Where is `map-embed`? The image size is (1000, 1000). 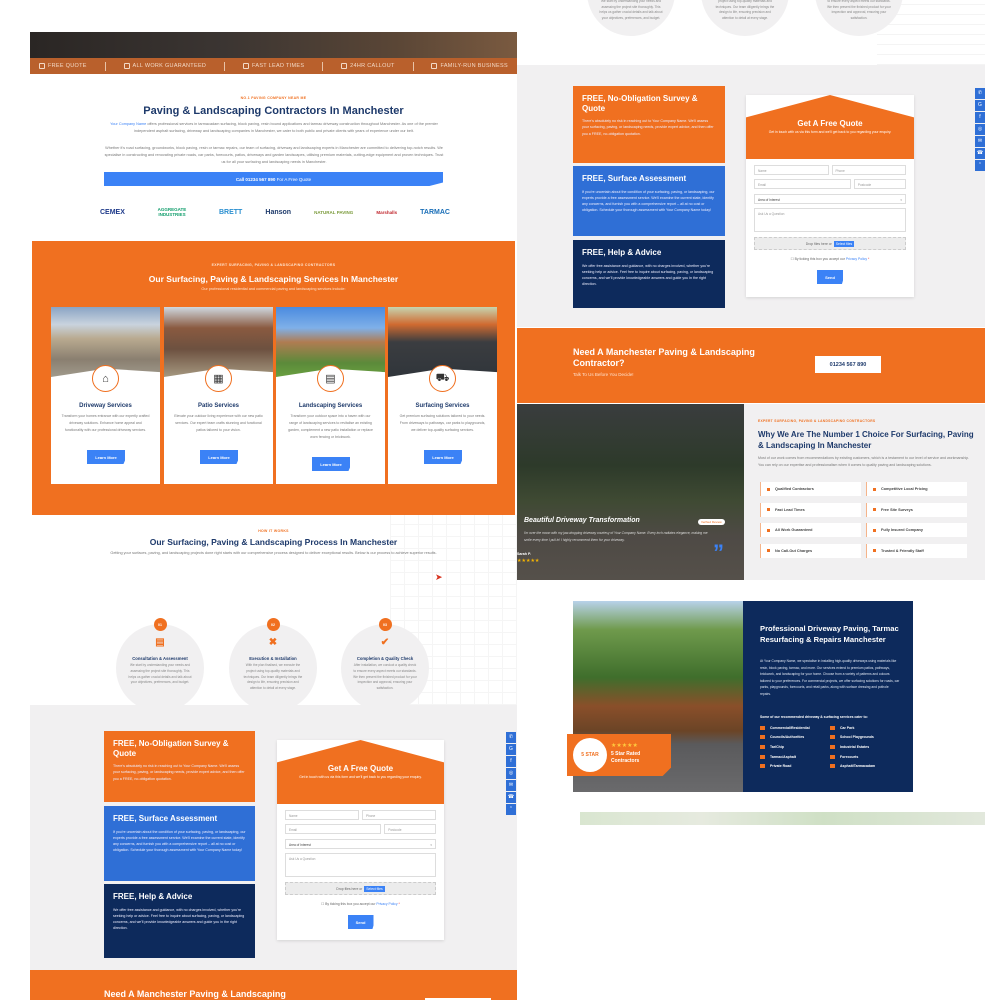 map-embed is located at coordinates (782, 818).